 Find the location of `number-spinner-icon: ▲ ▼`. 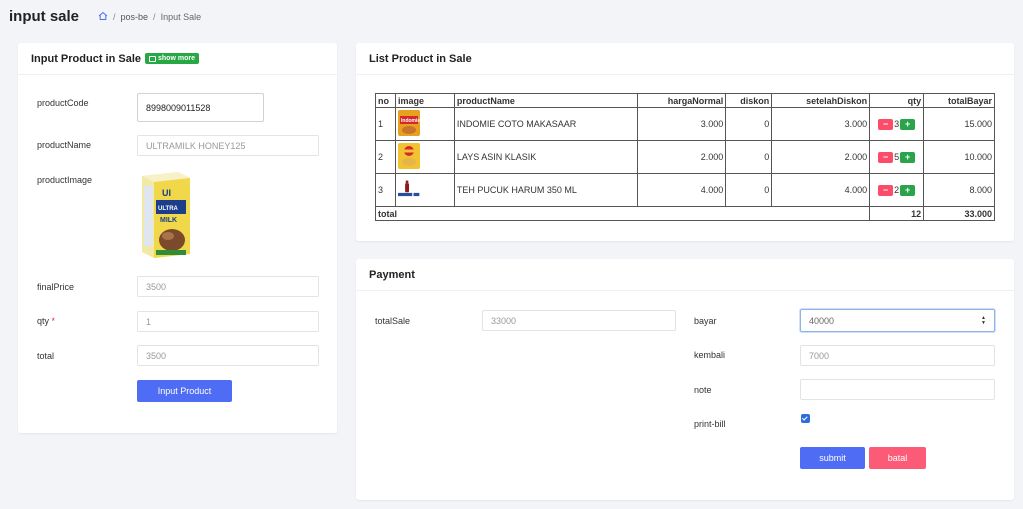

number-spinner-icon: ▲ ▼ is located at coordinates (983, 320).